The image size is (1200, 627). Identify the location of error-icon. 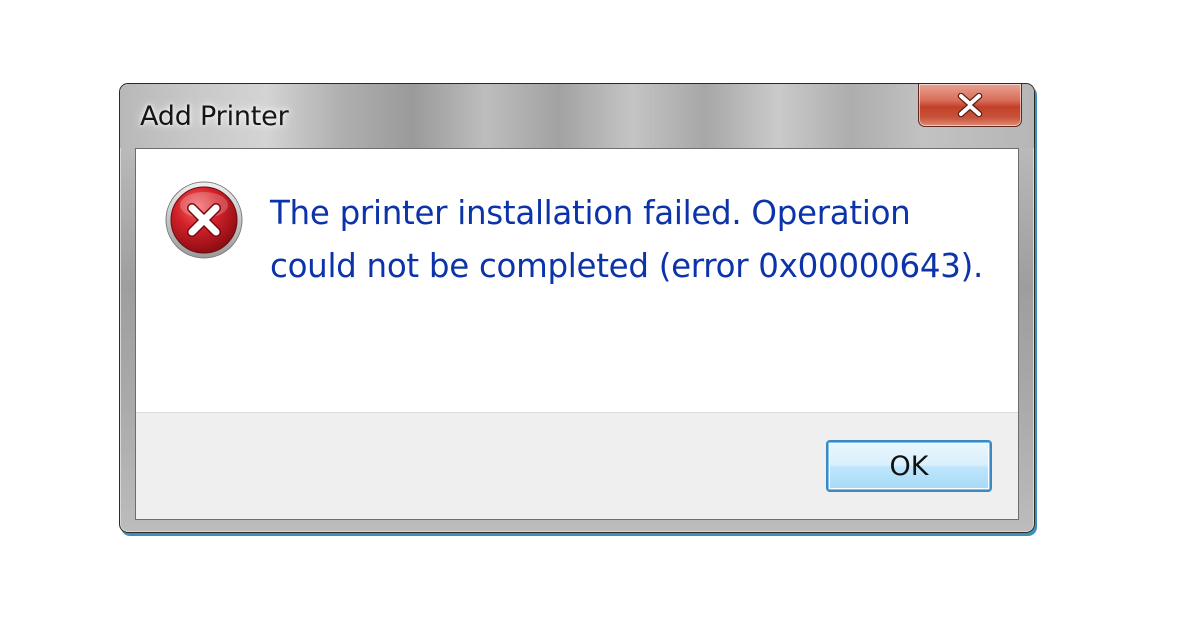
(204, 220).